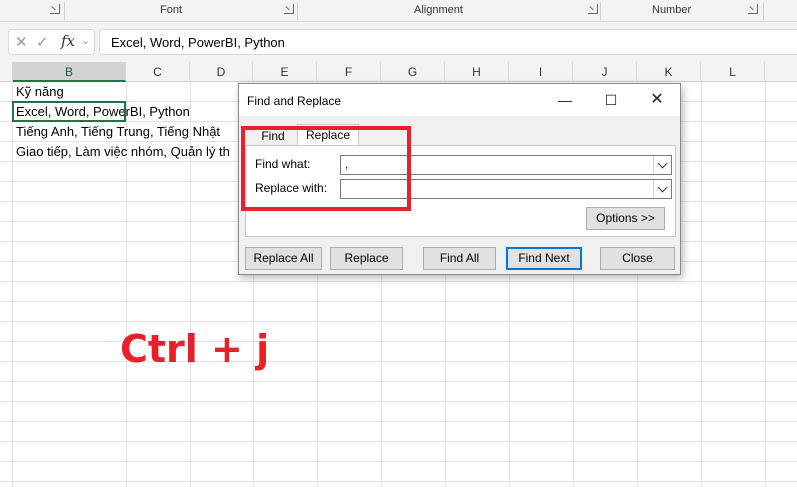  I want to click on formula-bar: ✕ ✓ fx ⌄ Excel, Word, PowerBI, Python, so click(398, 42).